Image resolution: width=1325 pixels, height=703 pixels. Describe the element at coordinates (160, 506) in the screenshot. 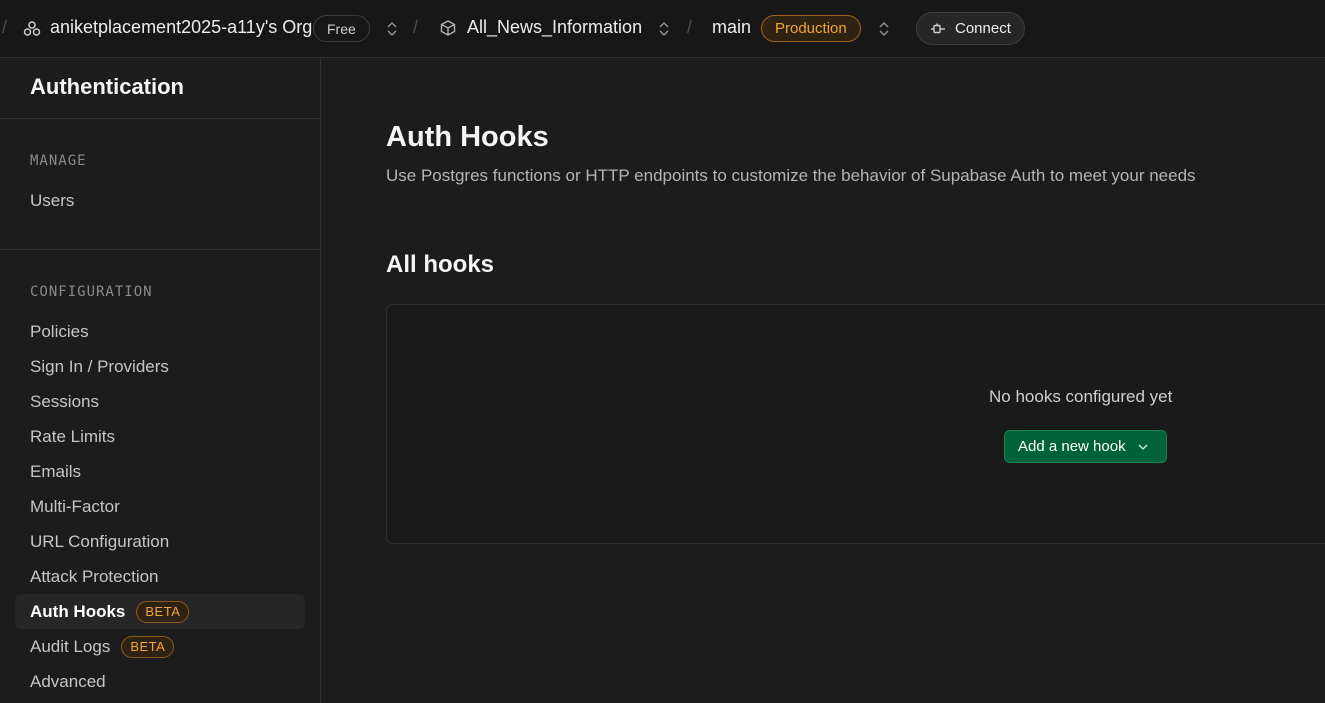

I see `sidebar-item-multi-factor: Multi-Factor` at that location.